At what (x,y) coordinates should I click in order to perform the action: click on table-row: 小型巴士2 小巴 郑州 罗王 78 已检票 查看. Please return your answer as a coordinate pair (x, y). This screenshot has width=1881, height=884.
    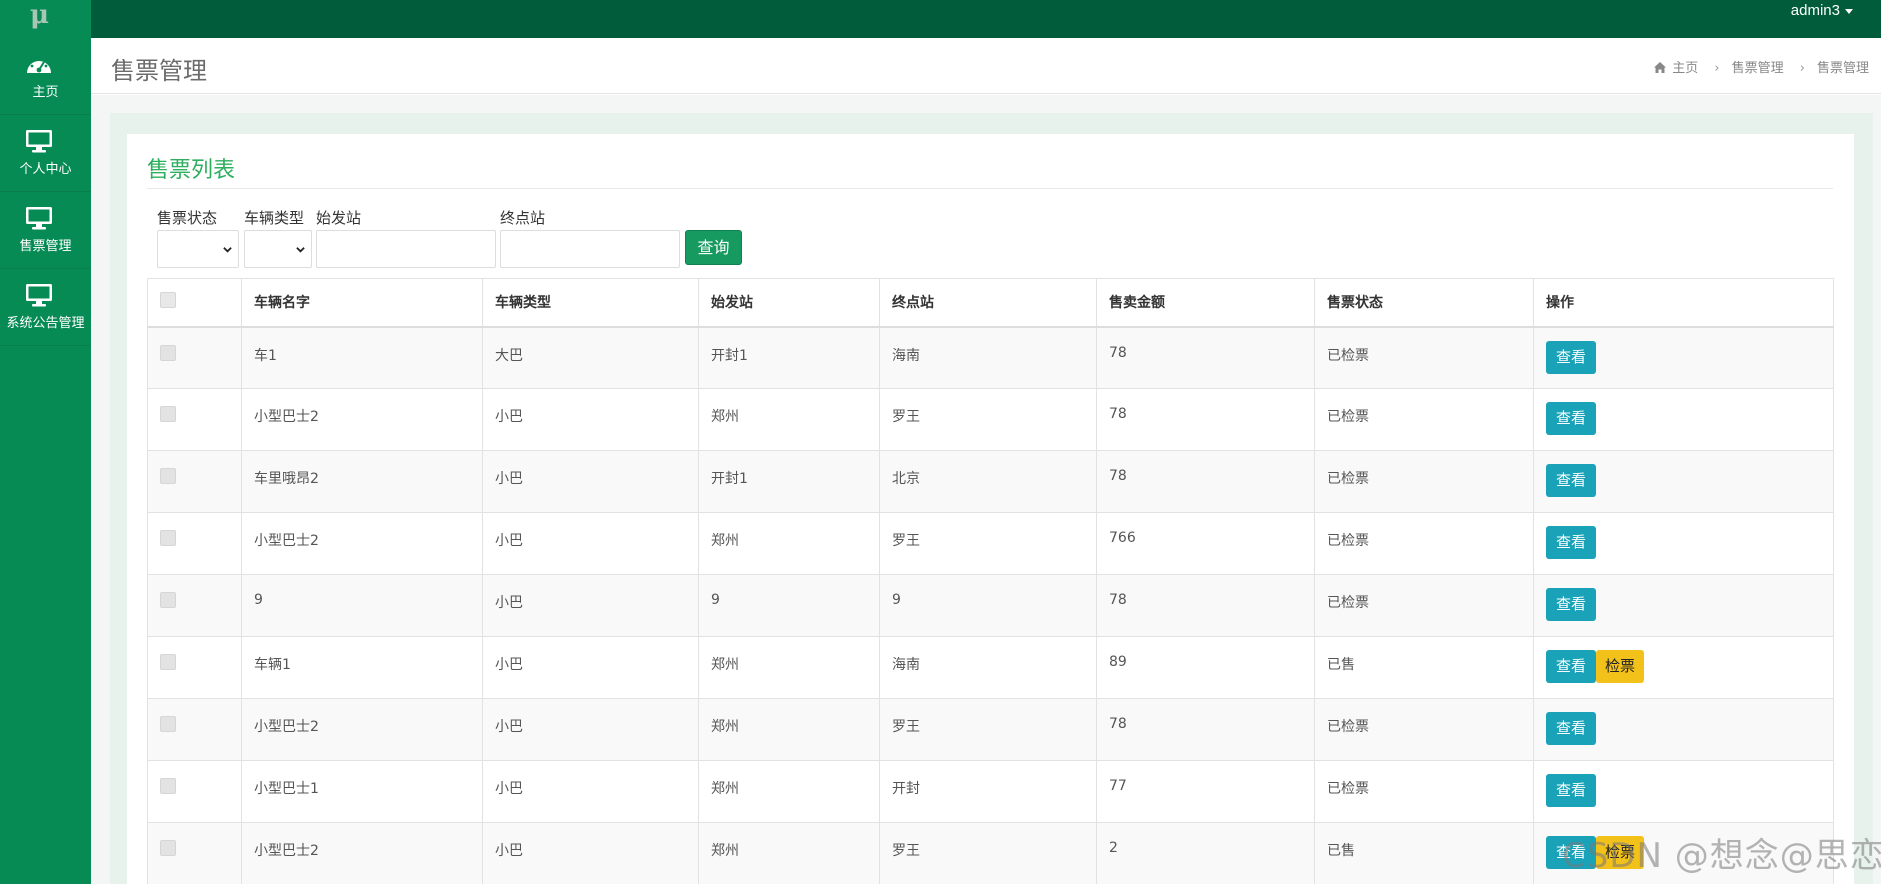
    Looking at the image, I should click on (990, 419).